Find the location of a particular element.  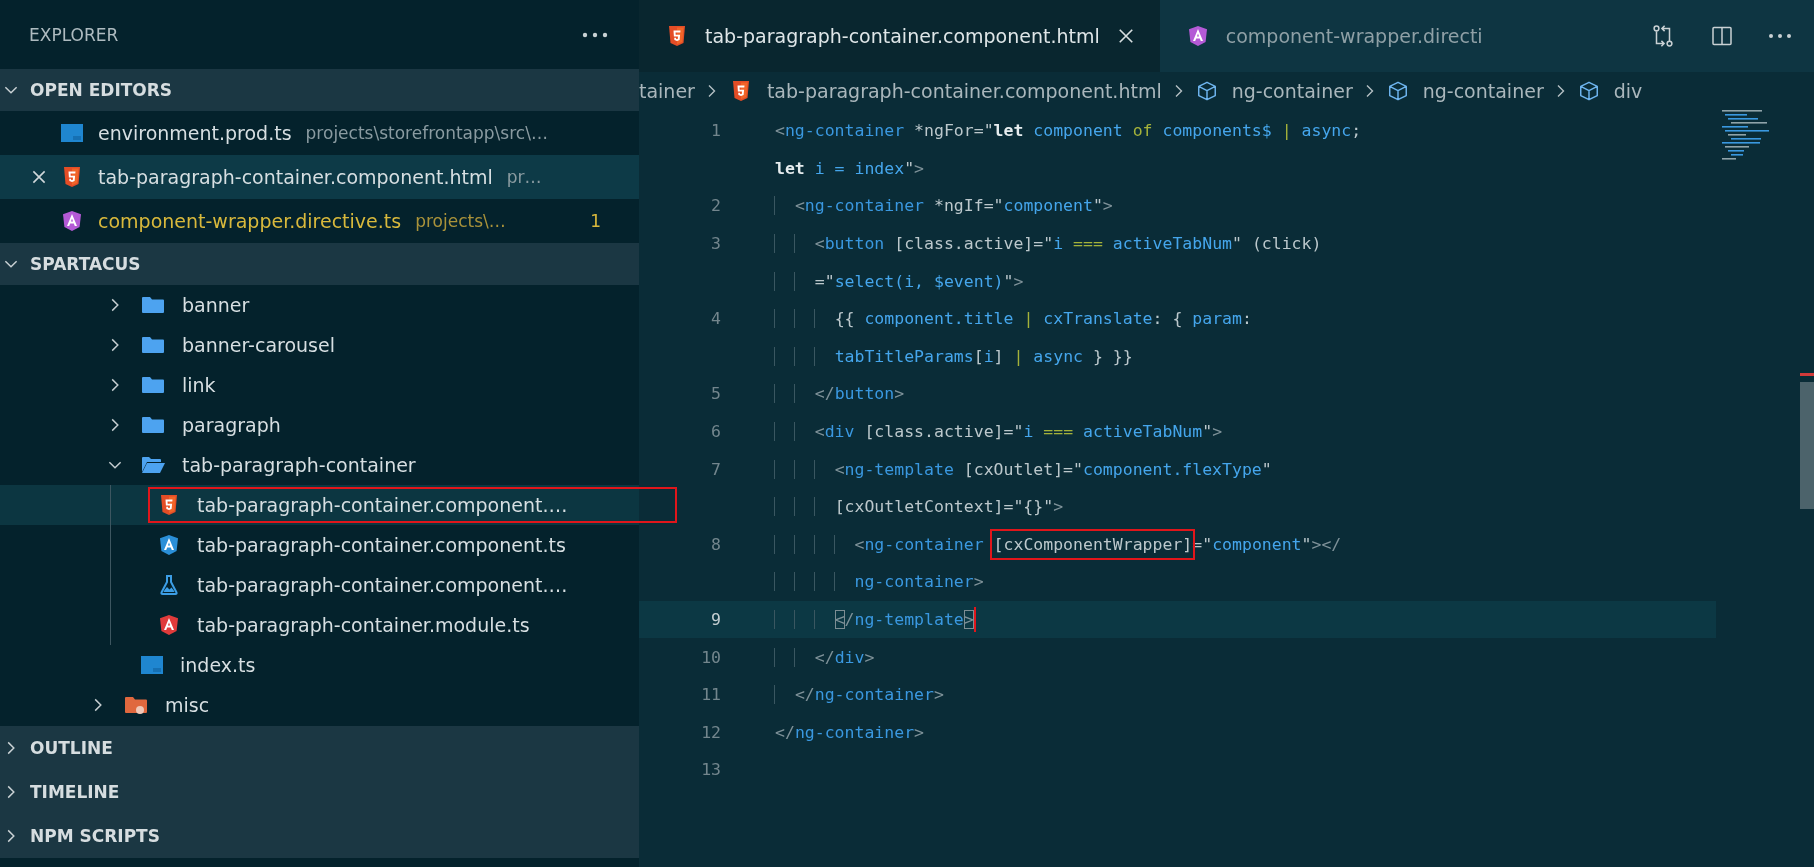

split-editor-icon is located at coordinates (1722, 36).